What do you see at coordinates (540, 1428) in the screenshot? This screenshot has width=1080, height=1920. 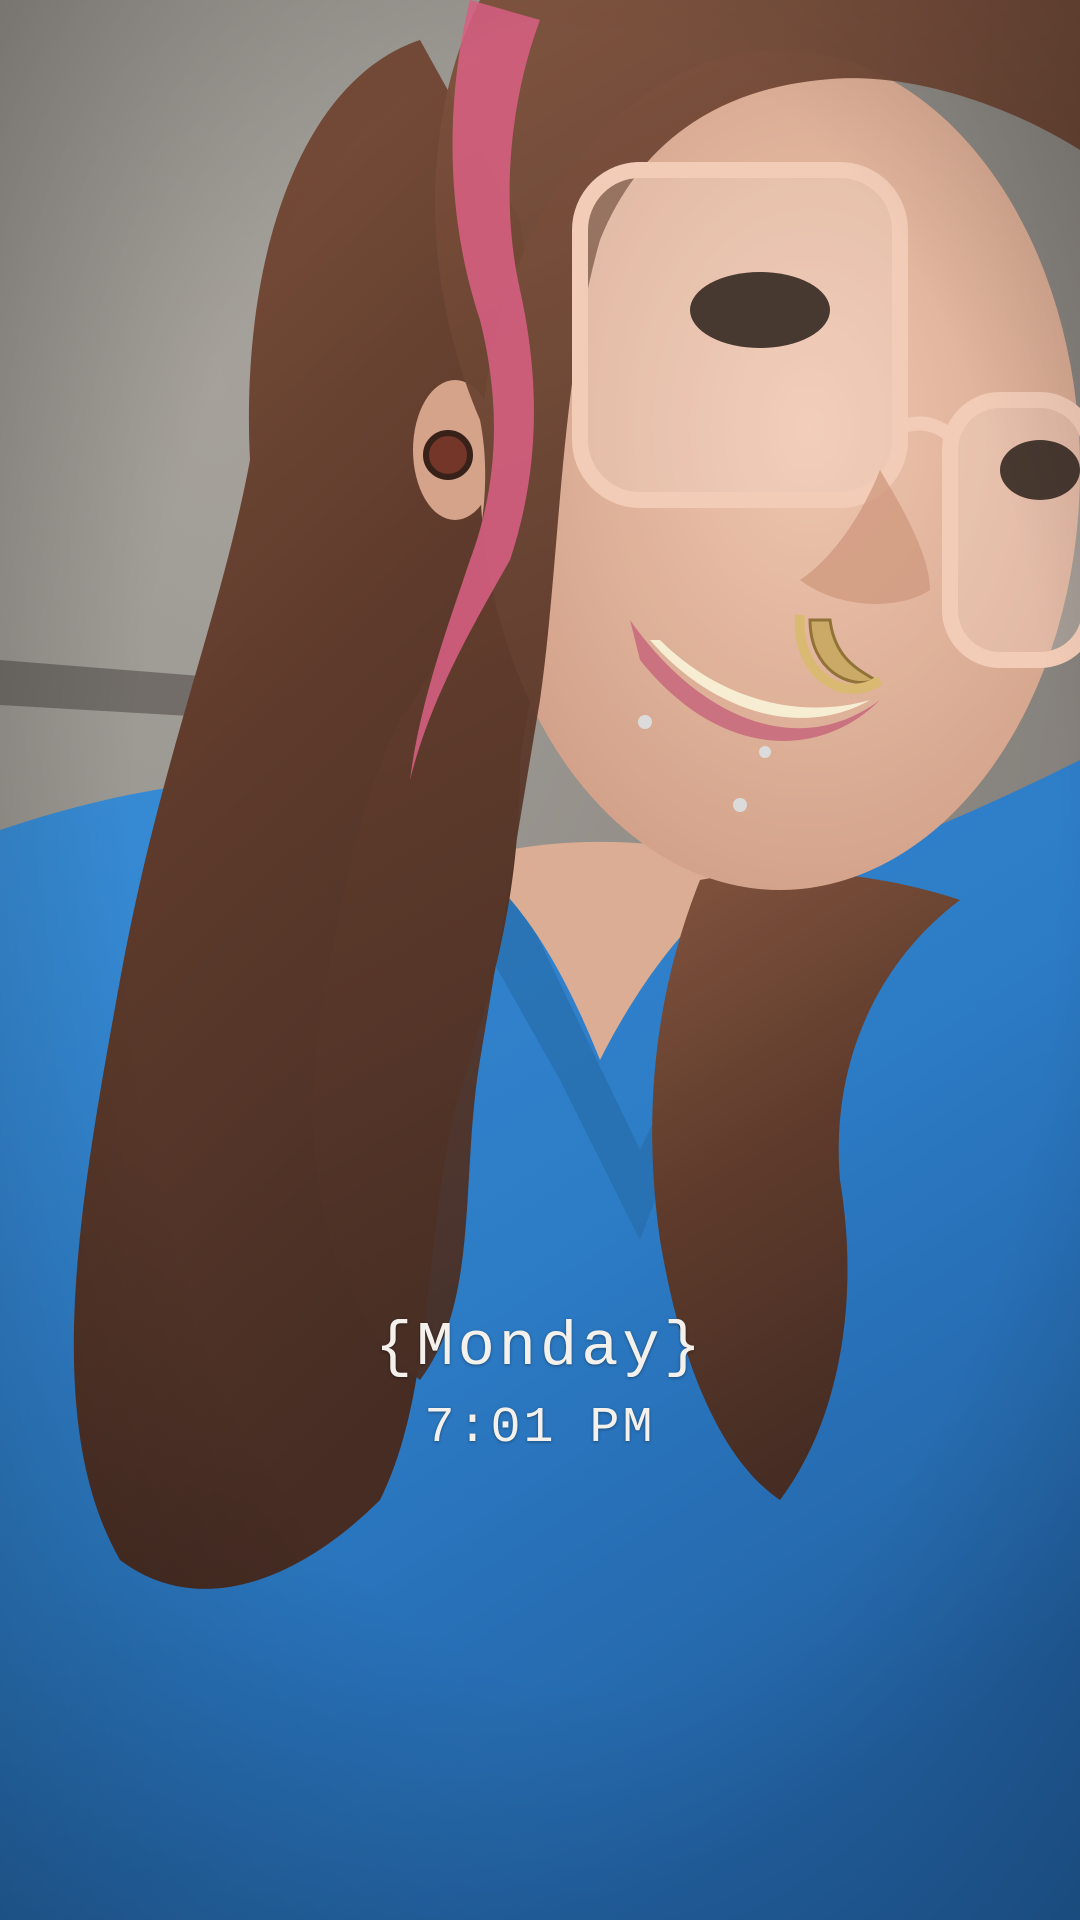 I see `time-label: 7:01 PM` at bounding box center [540, 1428].